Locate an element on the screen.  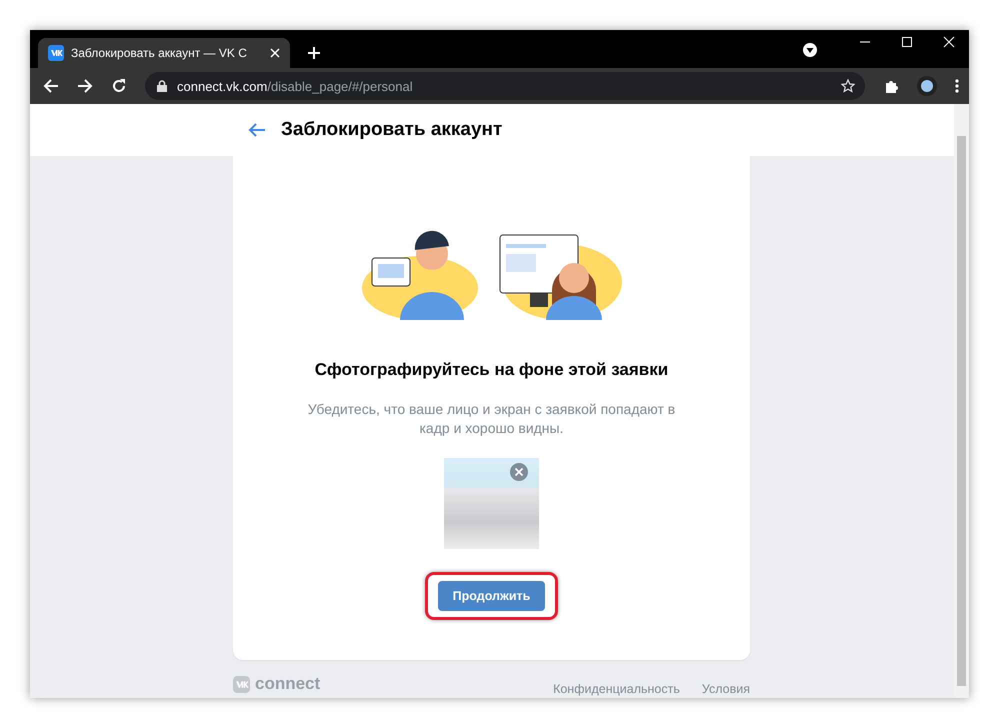
lock-icon is located at coordinates (162, 86).